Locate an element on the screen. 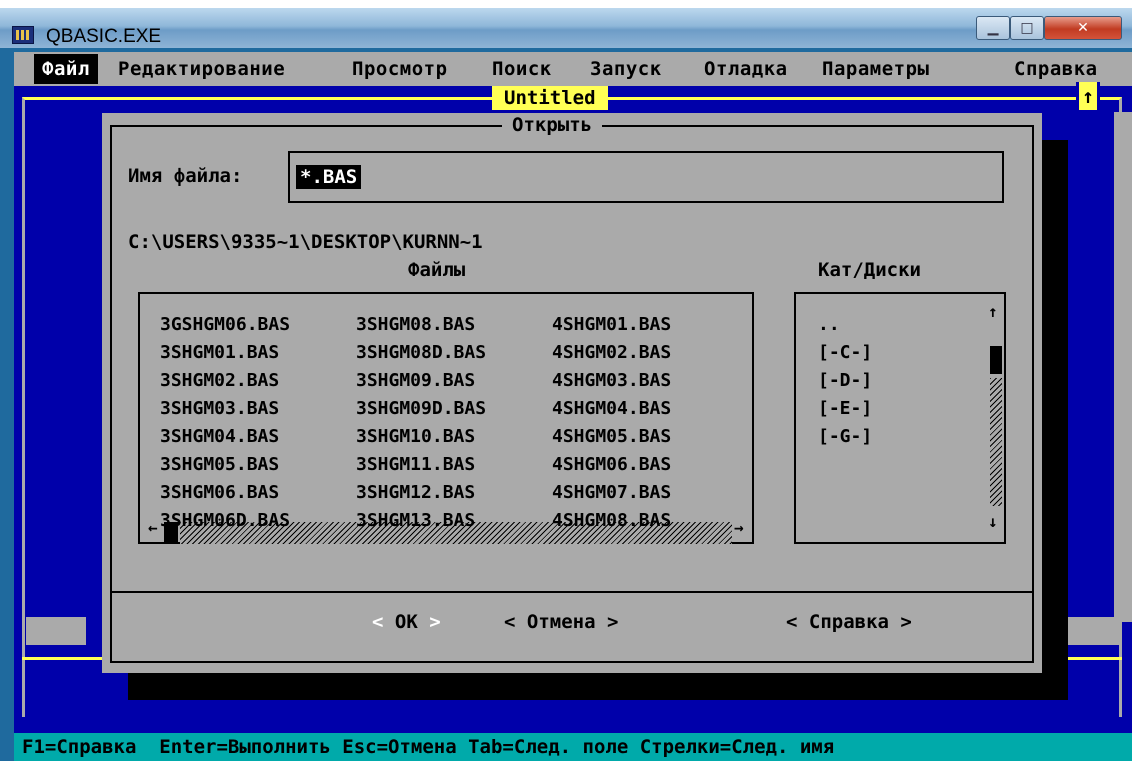  file-item: 3SHGM11.BAS is located at coordinates (415, 464).